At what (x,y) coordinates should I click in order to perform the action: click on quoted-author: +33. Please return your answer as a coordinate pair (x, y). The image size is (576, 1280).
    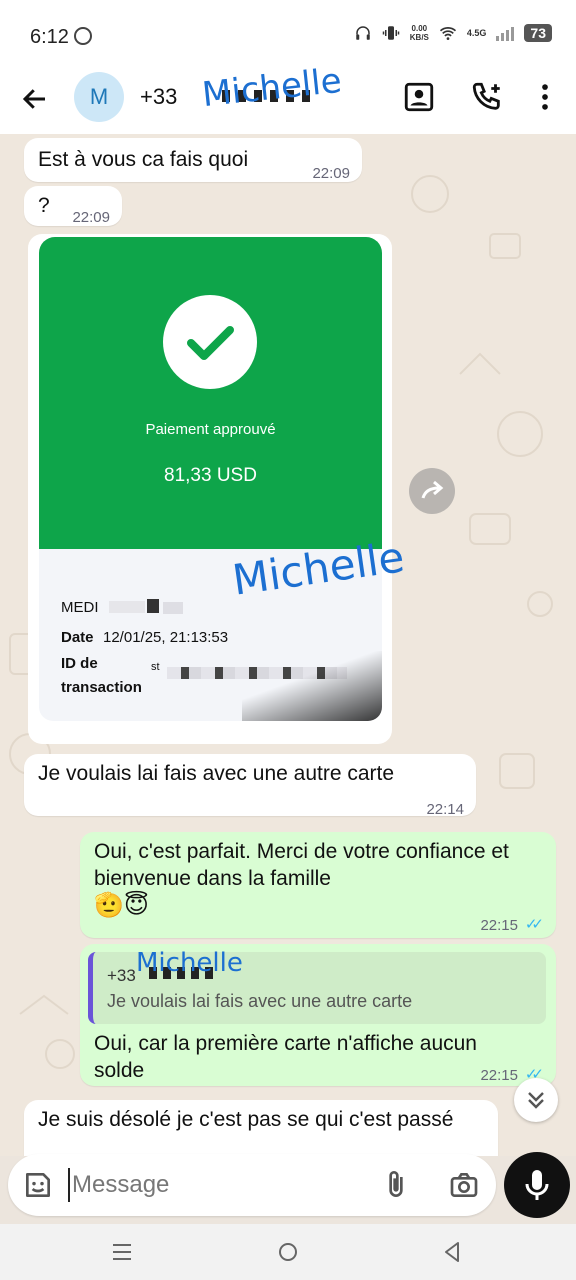
    Looking at the image, I should click on (121, 975).